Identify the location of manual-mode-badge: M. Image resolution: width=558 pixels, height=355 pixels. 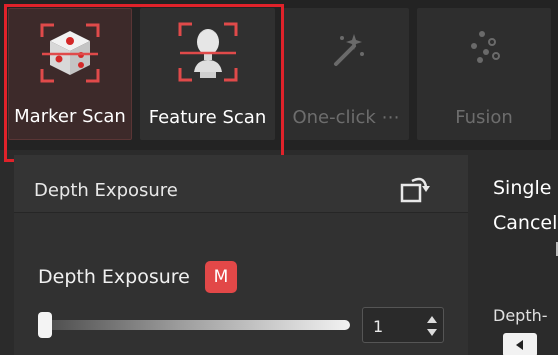
(221, 277).